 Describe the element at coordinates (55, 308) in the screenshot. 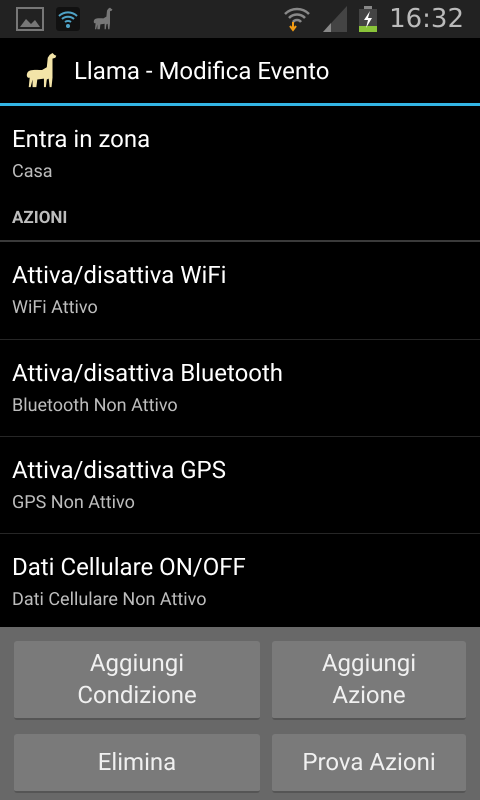

I see `item-subtitle: WiFi Attivo` at that location.